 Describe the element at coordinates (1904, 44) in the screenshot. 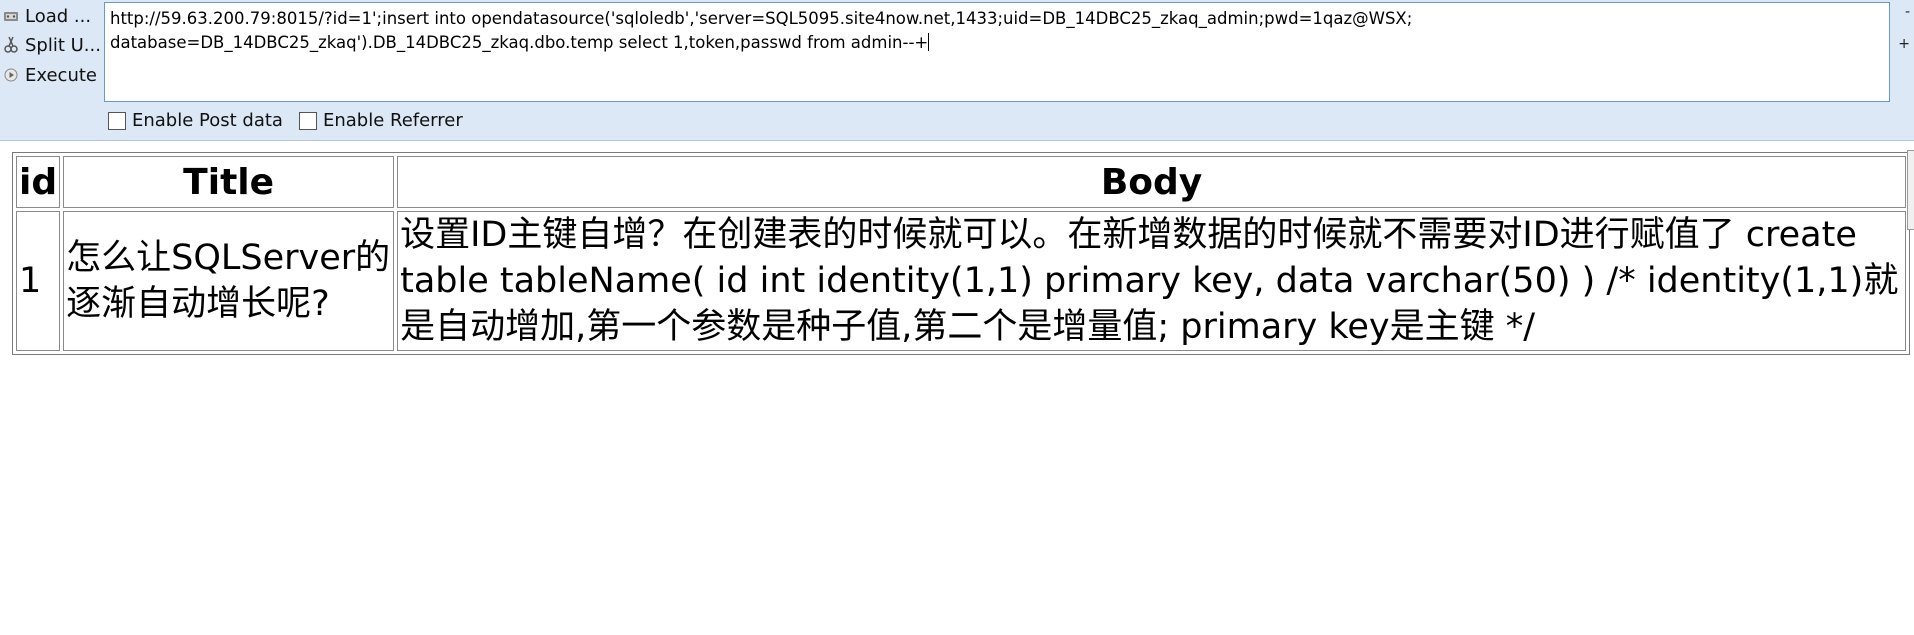

I see `increase-font-button: +` at that location.